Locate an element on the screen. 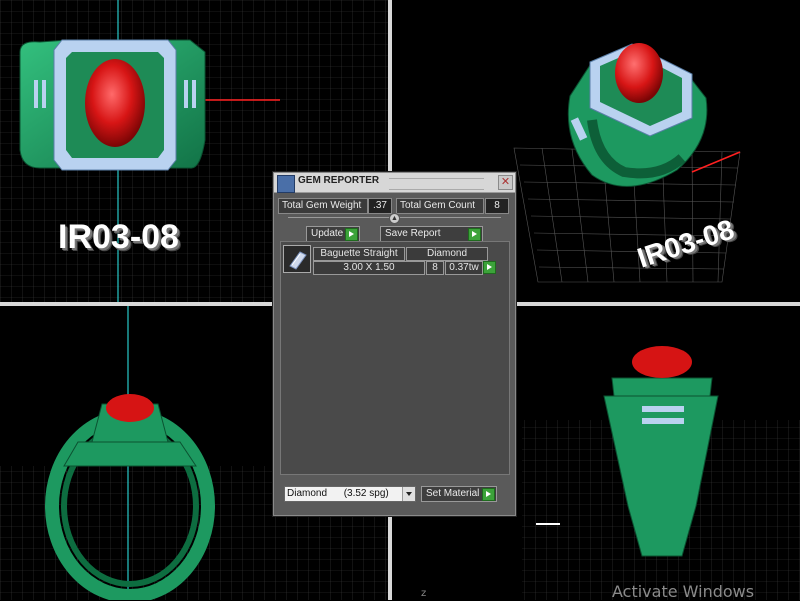 The image size is (800, 601). dialog-title: GEM REPORTER is located at coordinates (339, 180).